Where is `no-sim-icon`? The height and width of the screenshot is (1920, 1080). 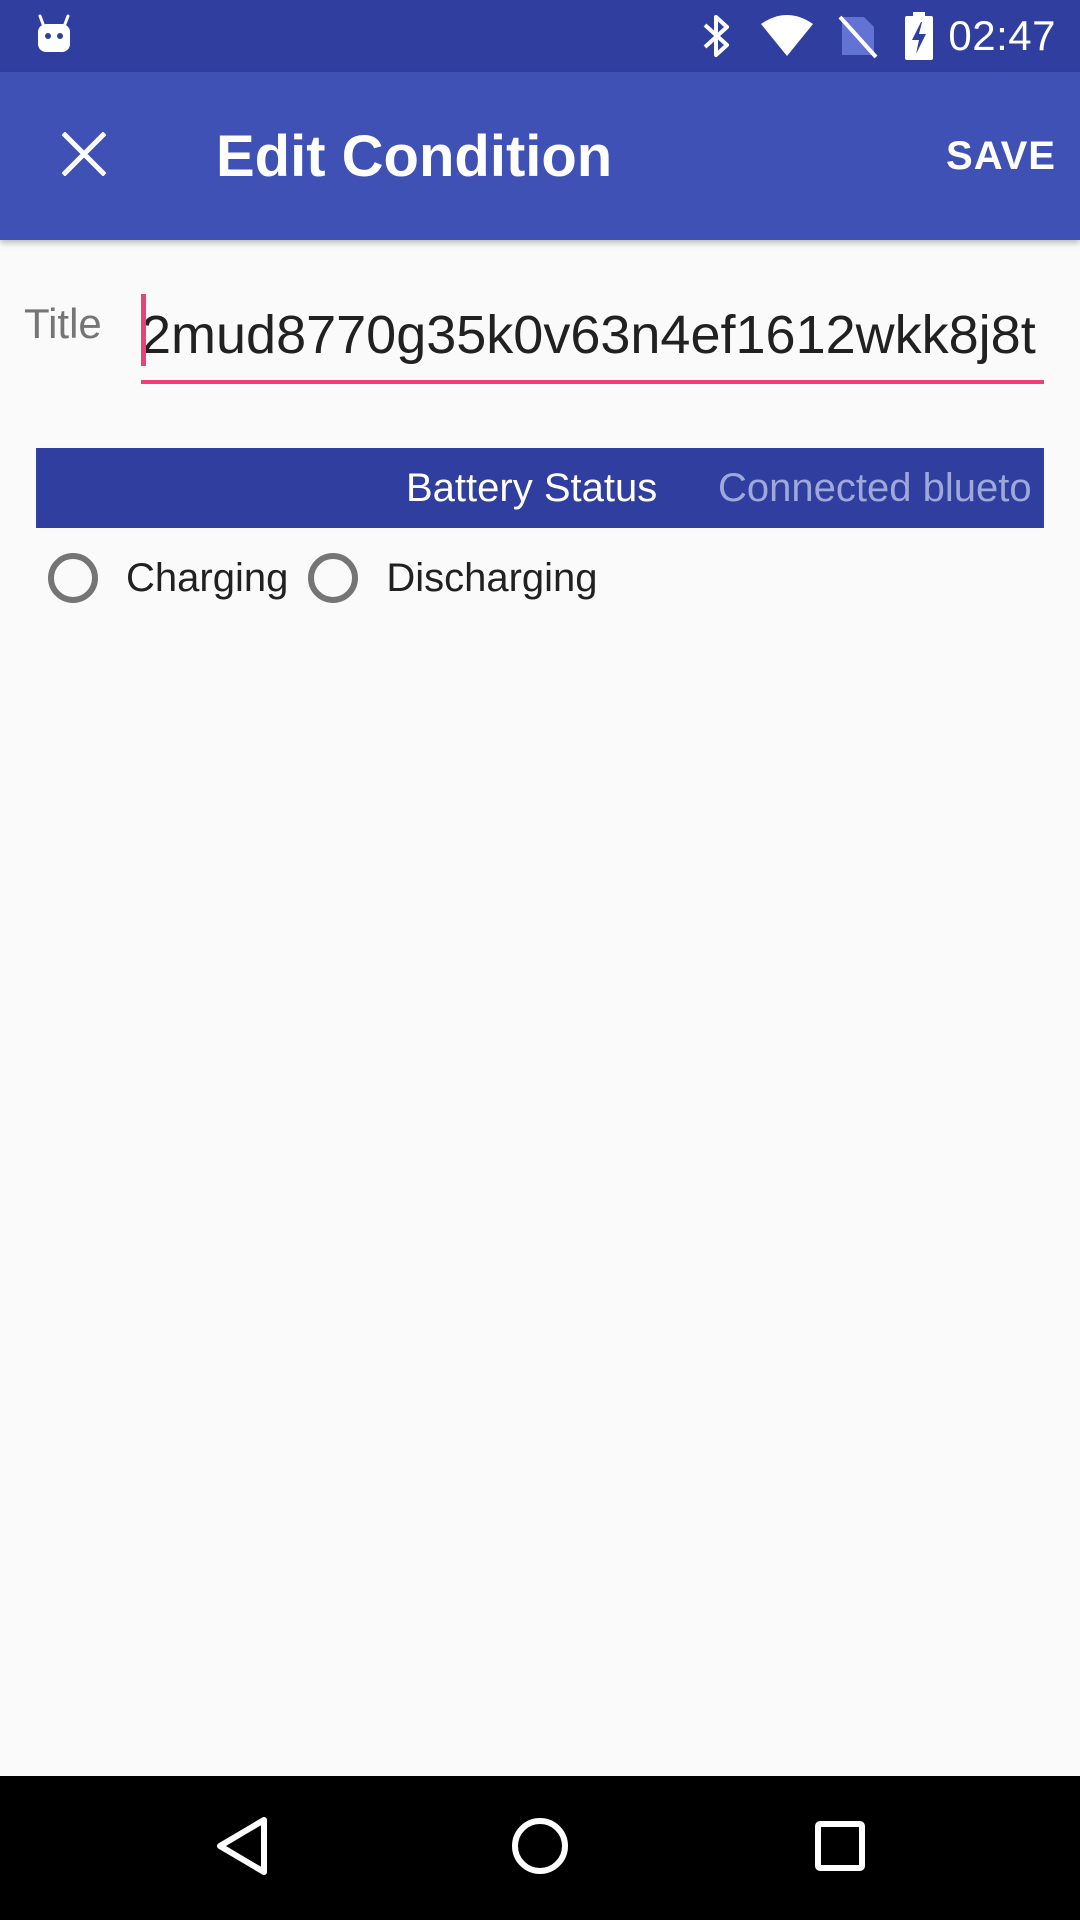 no-sim-icon is located at coordinates (858, 36).